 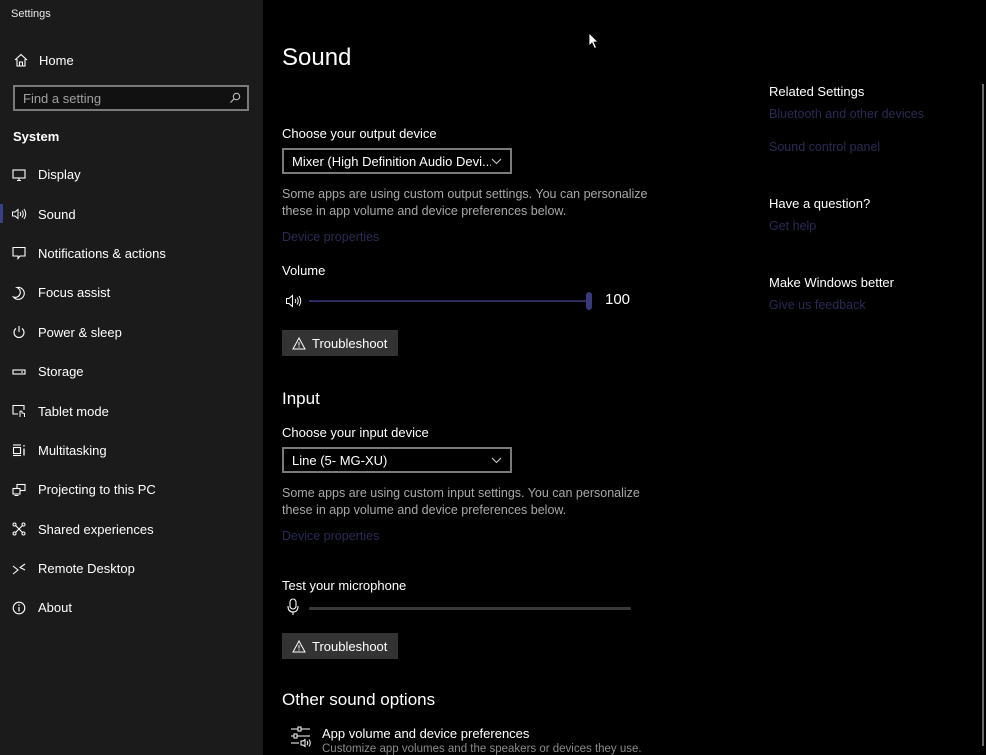 I want to click on microphone-icon, so click(x=293, y=609).